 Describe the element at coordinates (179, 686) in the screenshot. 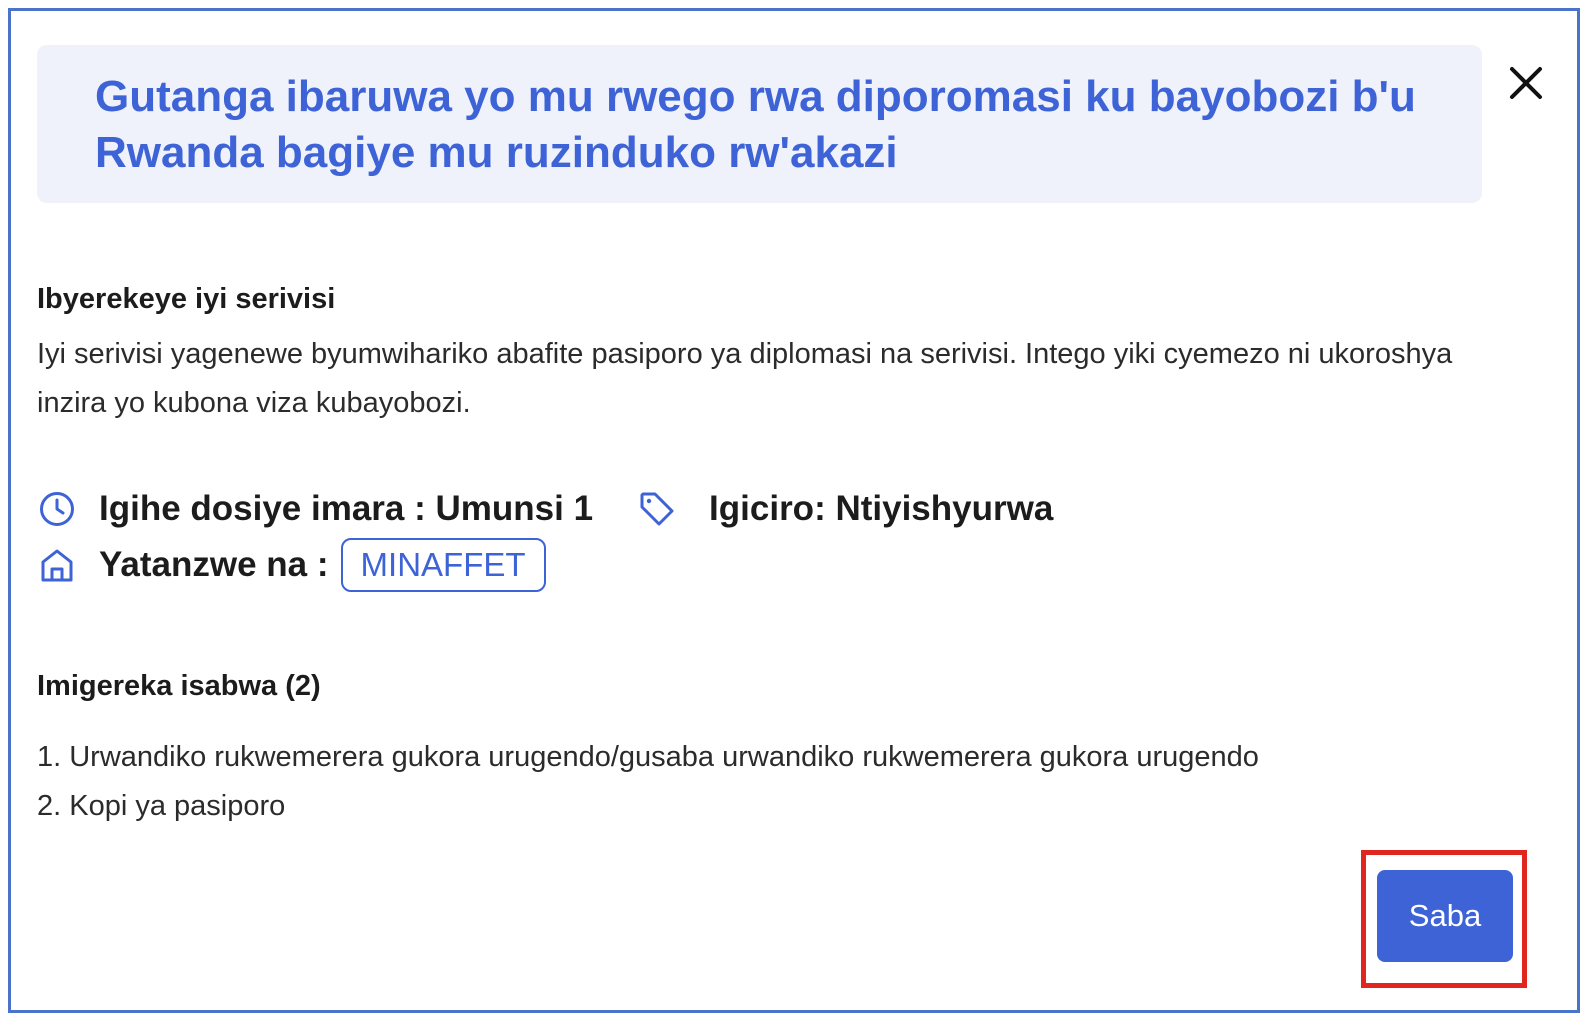

I see `requirements-heading: Imigereka isabwa (2)` at that location.